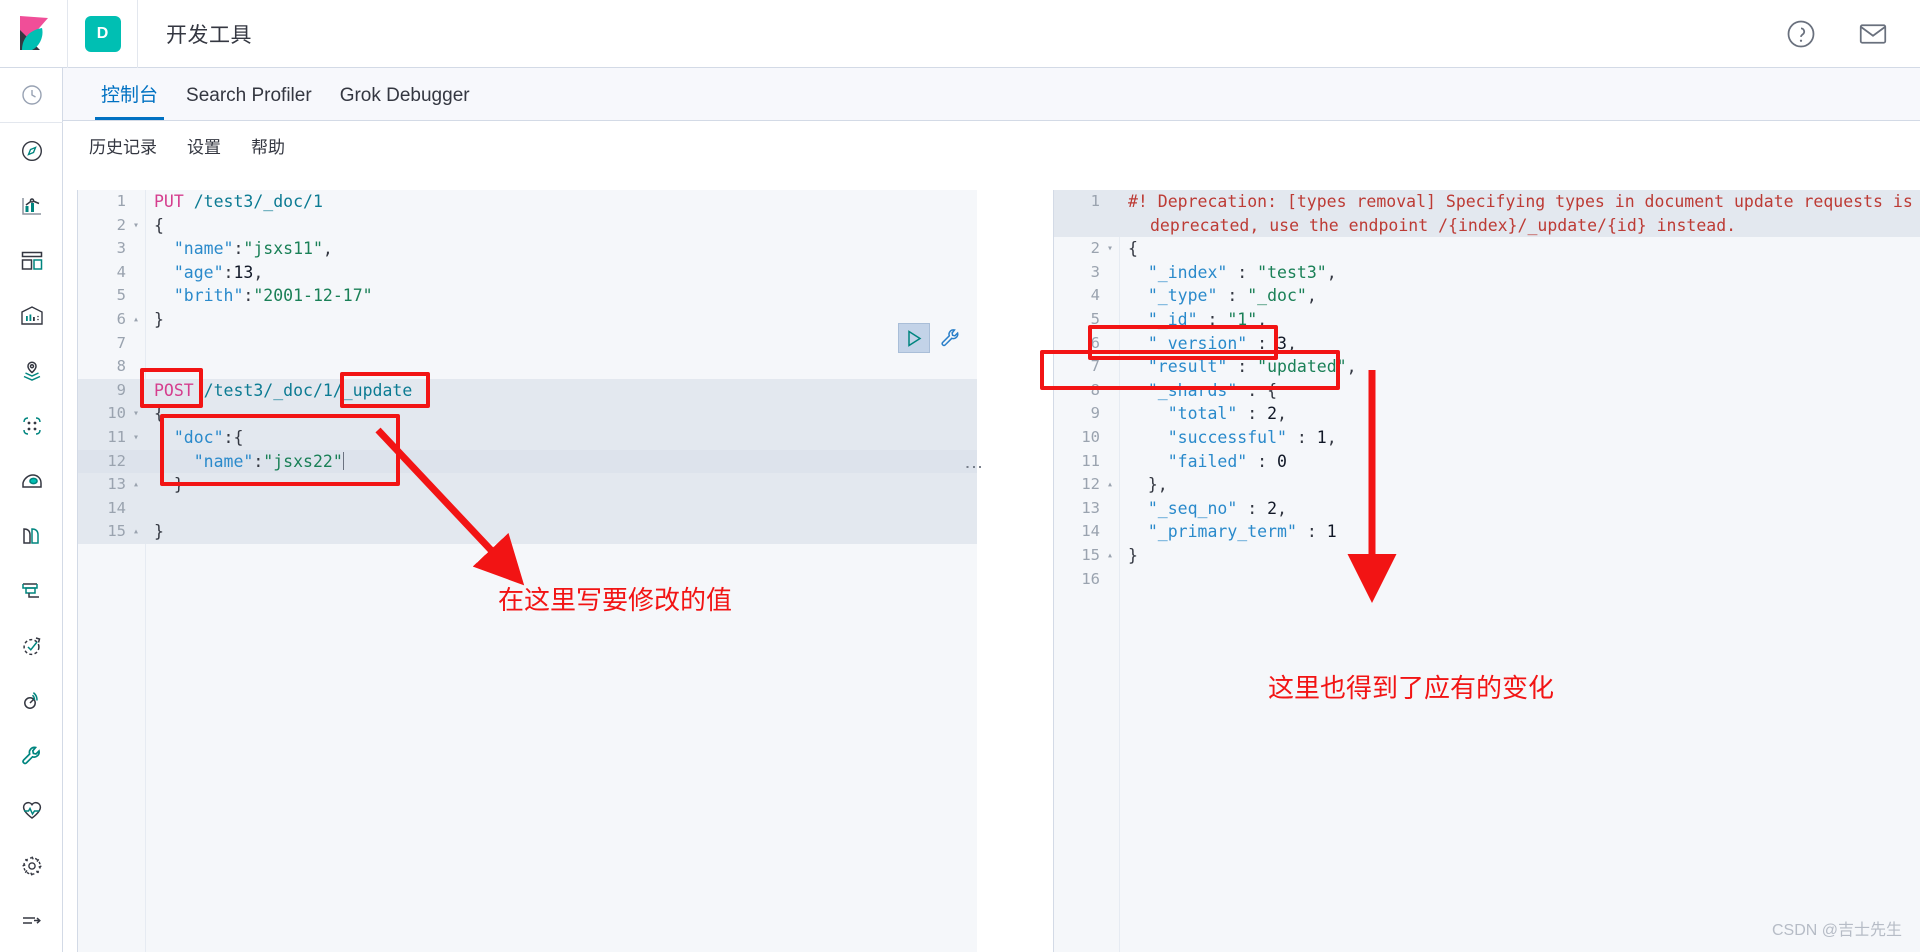  What do you see at coordinates (1222, 343) in the screenshot?
I see `code-text: "_version" : 3,` at bounding box center [1222, 343].